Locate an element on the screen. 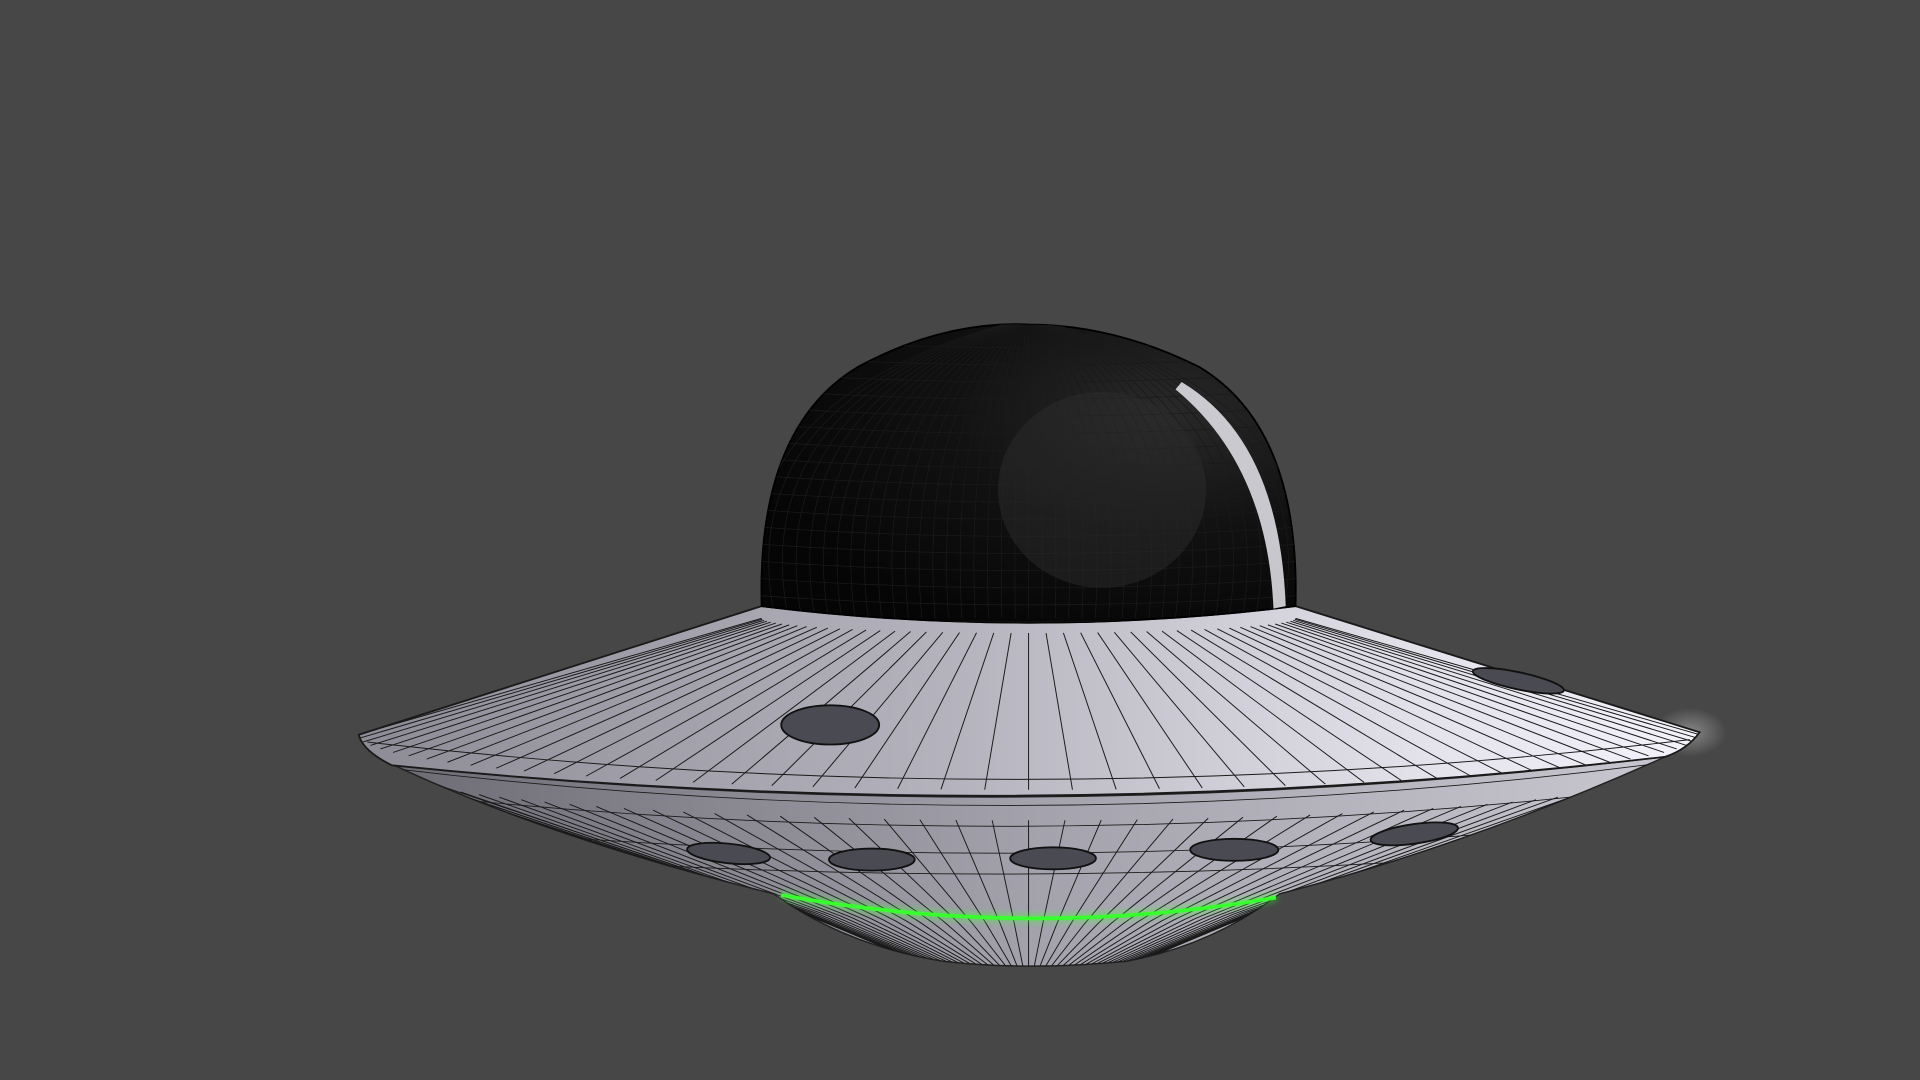  dome-reflection-soft is located at coordinates (1102, 489).